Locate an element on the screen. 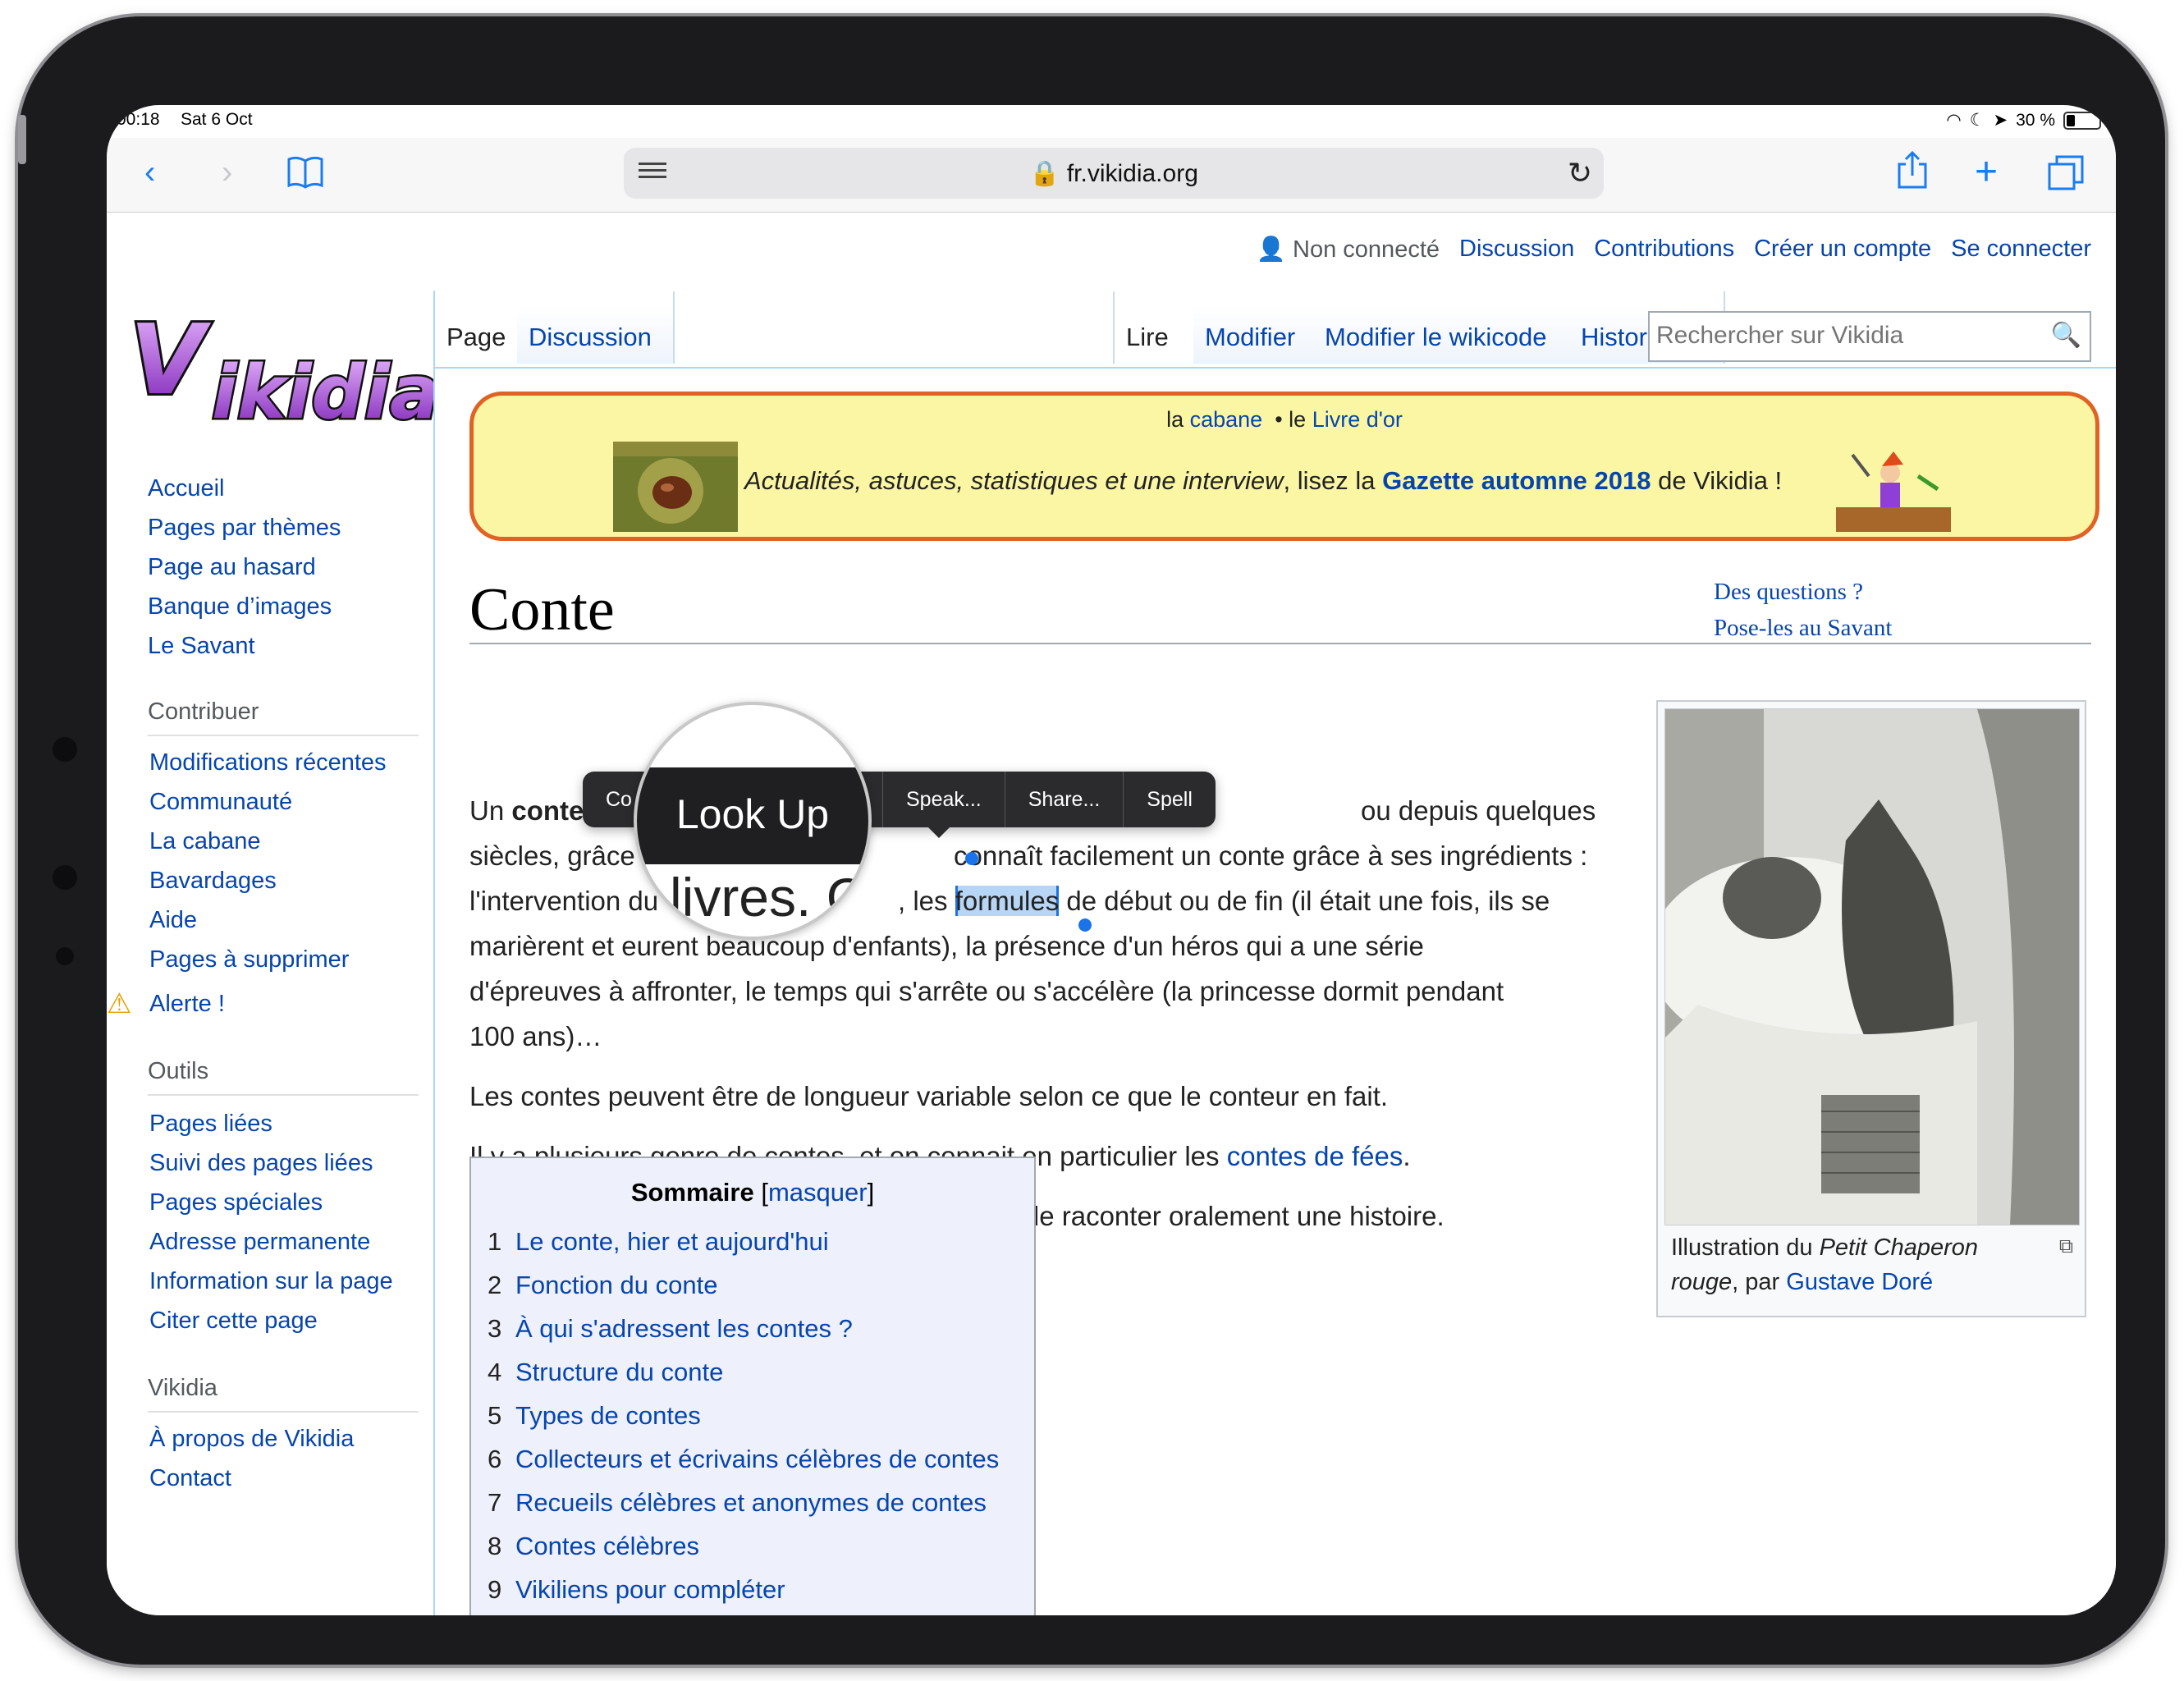  sidebar-item-cite: Citer cette page is located at coordinates (233, 1321).